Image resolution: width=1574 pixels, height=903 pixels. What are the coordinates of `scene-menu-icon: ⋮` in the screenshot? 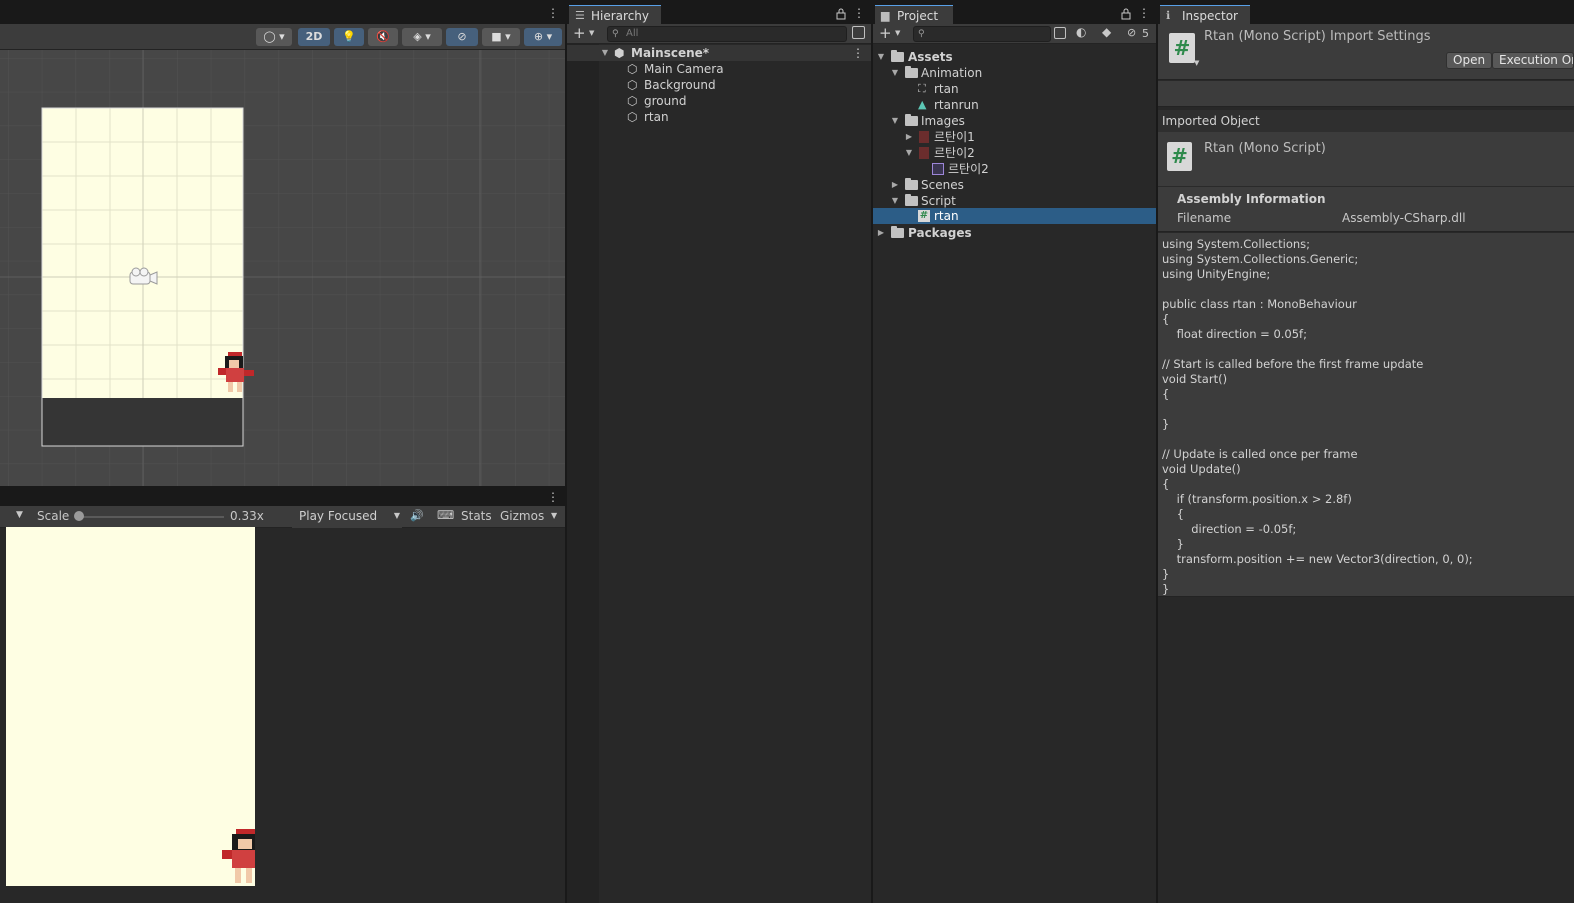 It's located at (553, 13).